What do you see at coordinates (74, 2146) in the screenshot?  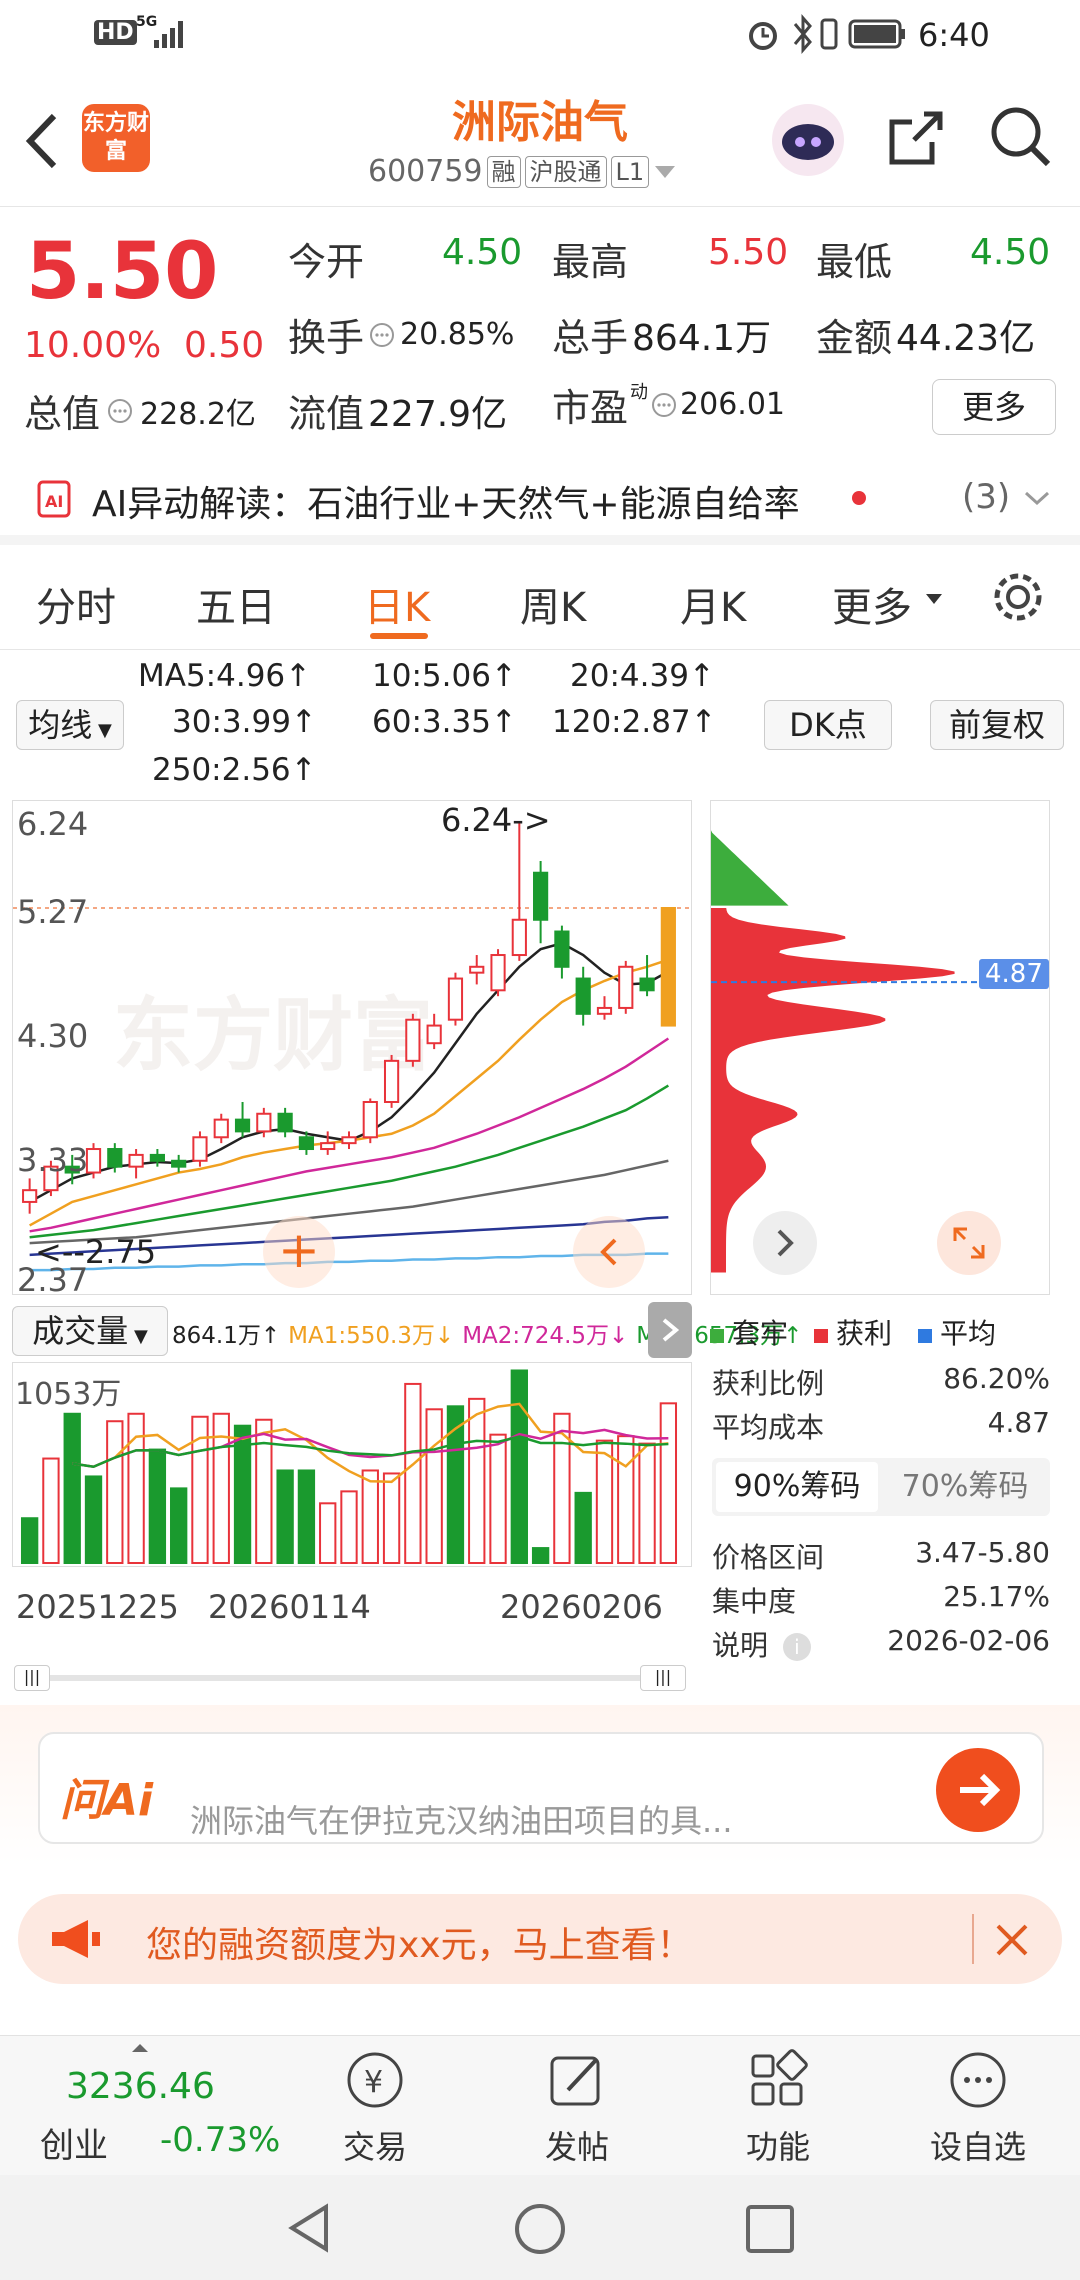 I see `index-name: 创业` at bounding box center [74, 2146].